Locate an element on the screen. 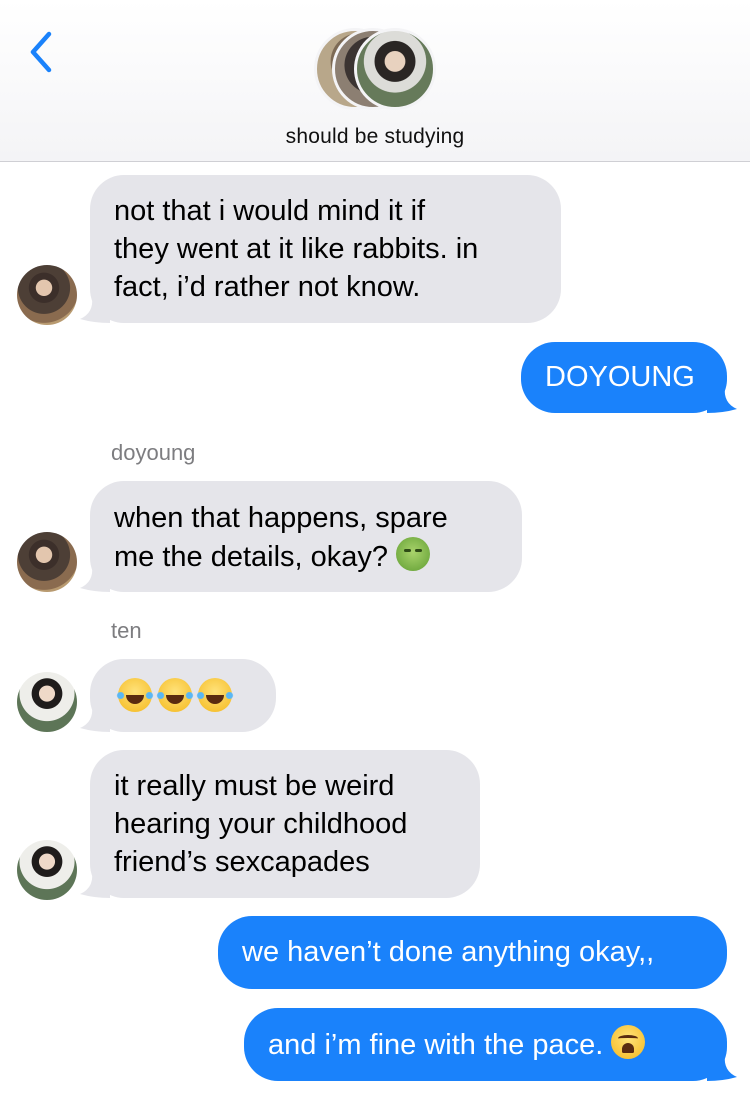 Image resolution: width=750 pixels, height=1098 pixels. group-avatar is located at coordinates (376, 69).